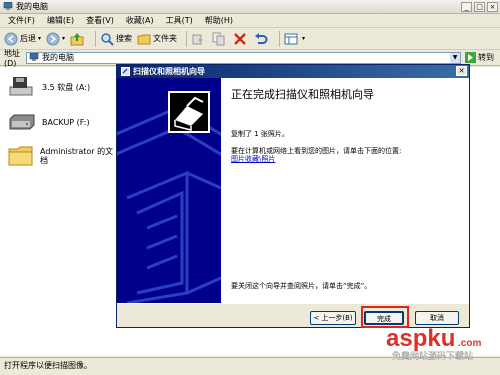 This screenshot has height=375, width=500. I want to click on site-watermark: aspku .com 免费网站源码下载站, so click(441, 342).